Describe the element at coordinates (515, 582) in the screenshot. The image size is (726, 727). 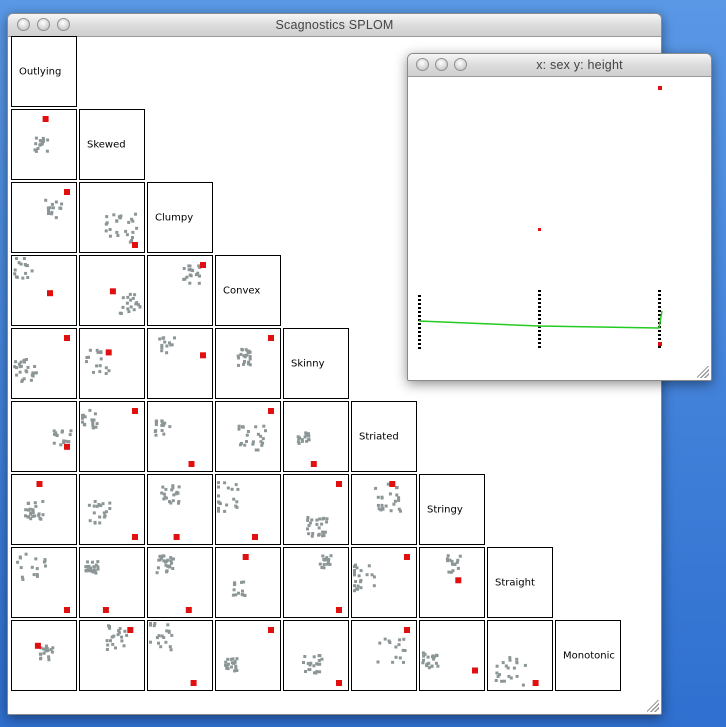
I see `scagnostic-label: Straight` at that location.